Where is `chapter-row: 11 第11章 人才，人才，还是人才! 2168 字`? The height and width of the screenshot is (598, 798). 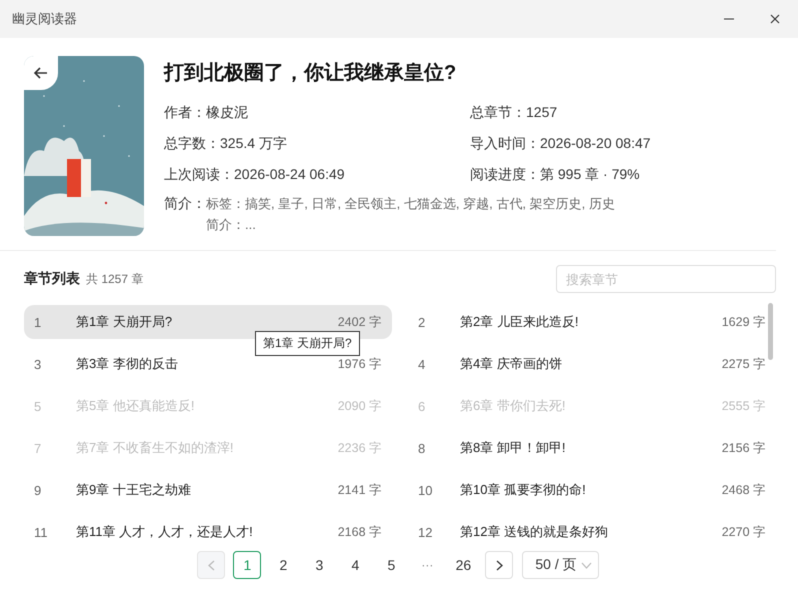
chapter-row: 11 第11章 人才，人才，还是人才! 2168 字 is located at coordinates (208, 532).